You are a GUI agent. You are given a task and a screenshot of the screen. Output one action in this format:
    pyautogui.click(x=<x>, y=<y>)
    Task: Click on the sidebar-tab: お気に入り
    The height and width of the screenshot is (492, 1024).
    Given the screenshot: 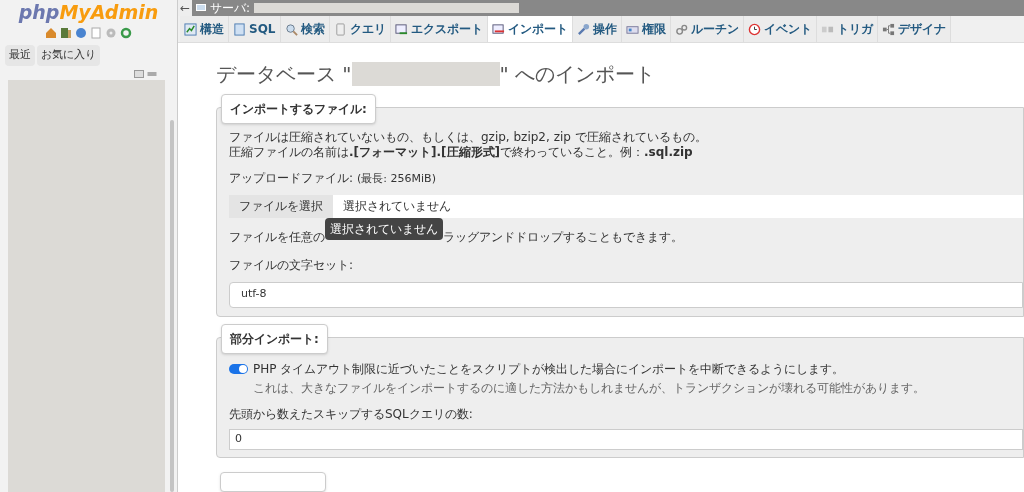 What is the action you would take?
    pyautogui.click(x=68, y=55)
    